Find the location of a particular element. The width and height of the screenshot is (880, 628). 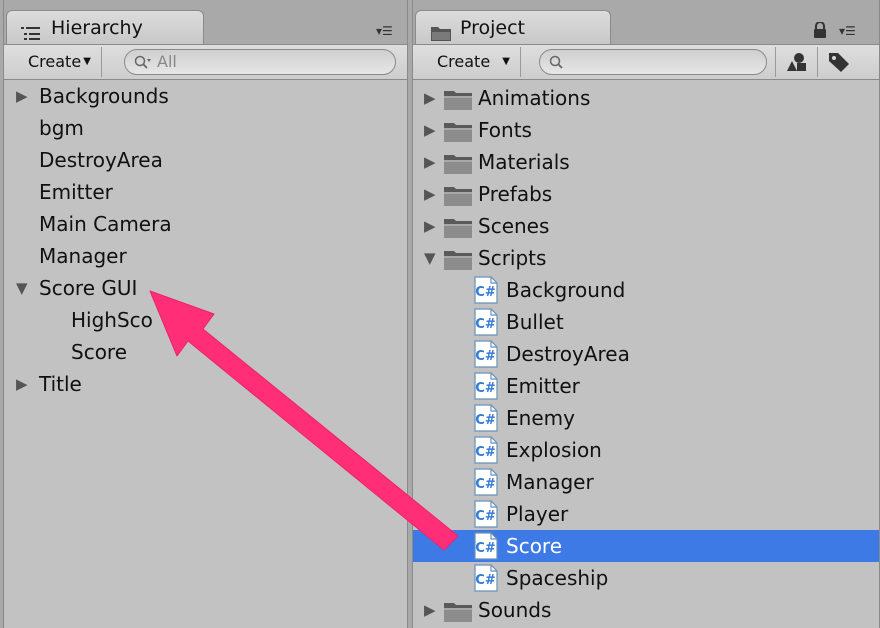

hierarchy-search-field: All is located at coordinates (260, 62).